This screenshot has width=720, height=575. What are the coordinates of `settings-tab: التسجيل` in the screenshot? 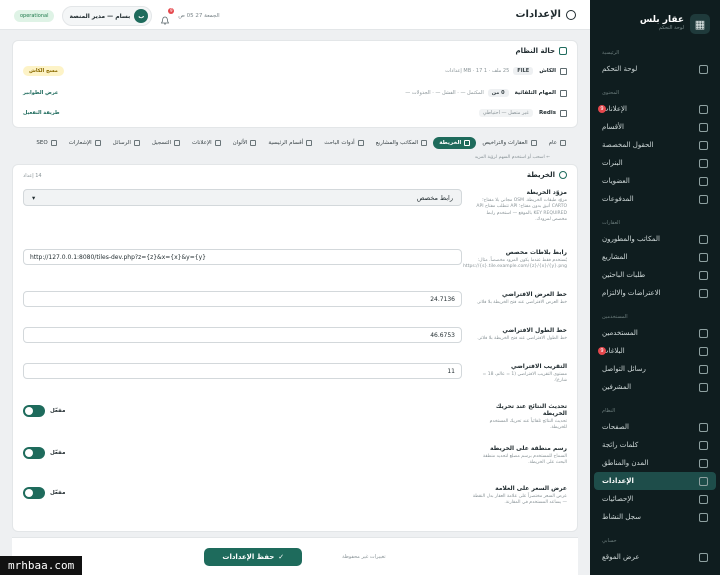 It's located at (166, 143).